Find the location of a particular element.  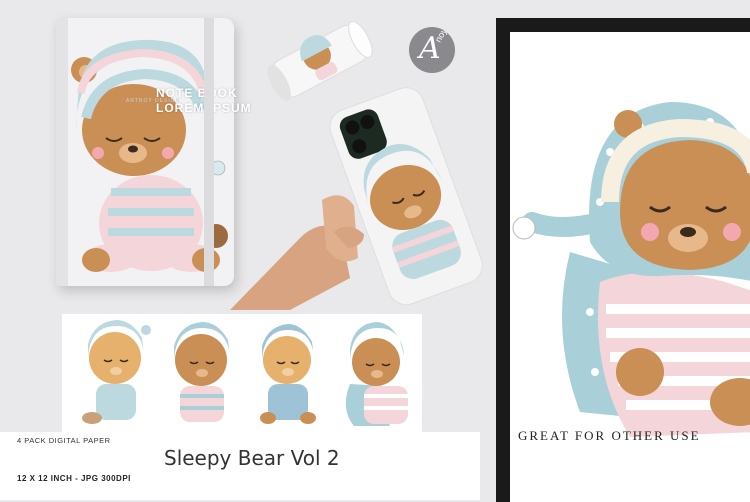

phone-in-hand-mockup is located at coordinates (356, 198).